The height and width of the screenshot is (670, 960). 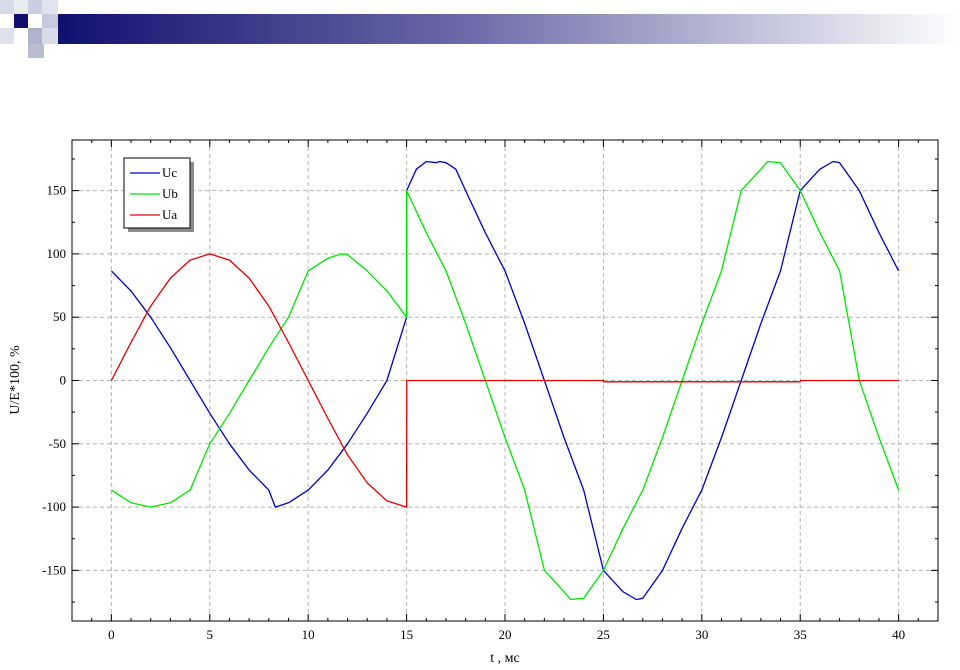 I want to click on legend: Uc Ub Ua, so click(x=158, y=194).